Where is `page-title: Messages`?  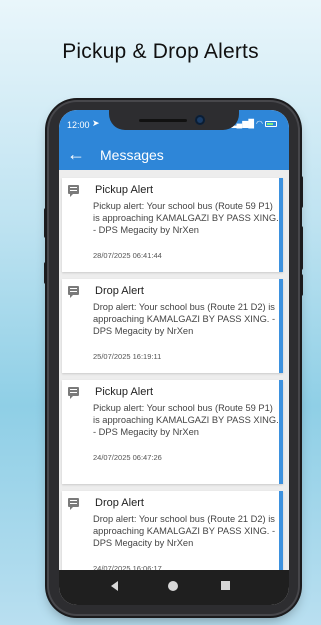 page-title: Messages is located at coordinates (132, 155).